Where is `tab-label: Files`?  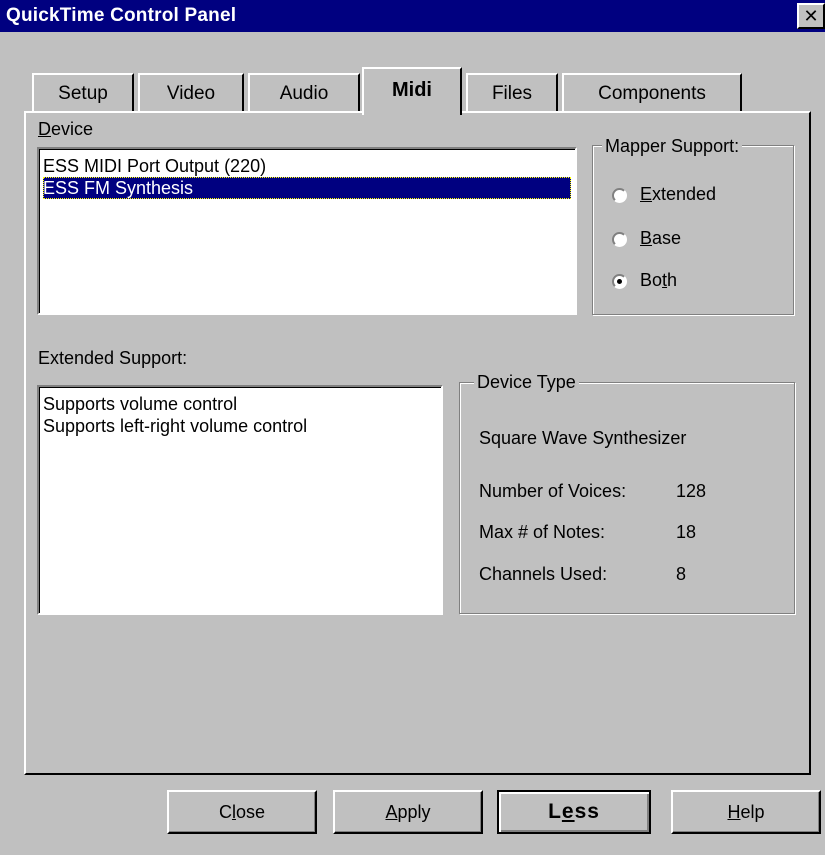 tab-label: Files is located at coordinates (512, 93).